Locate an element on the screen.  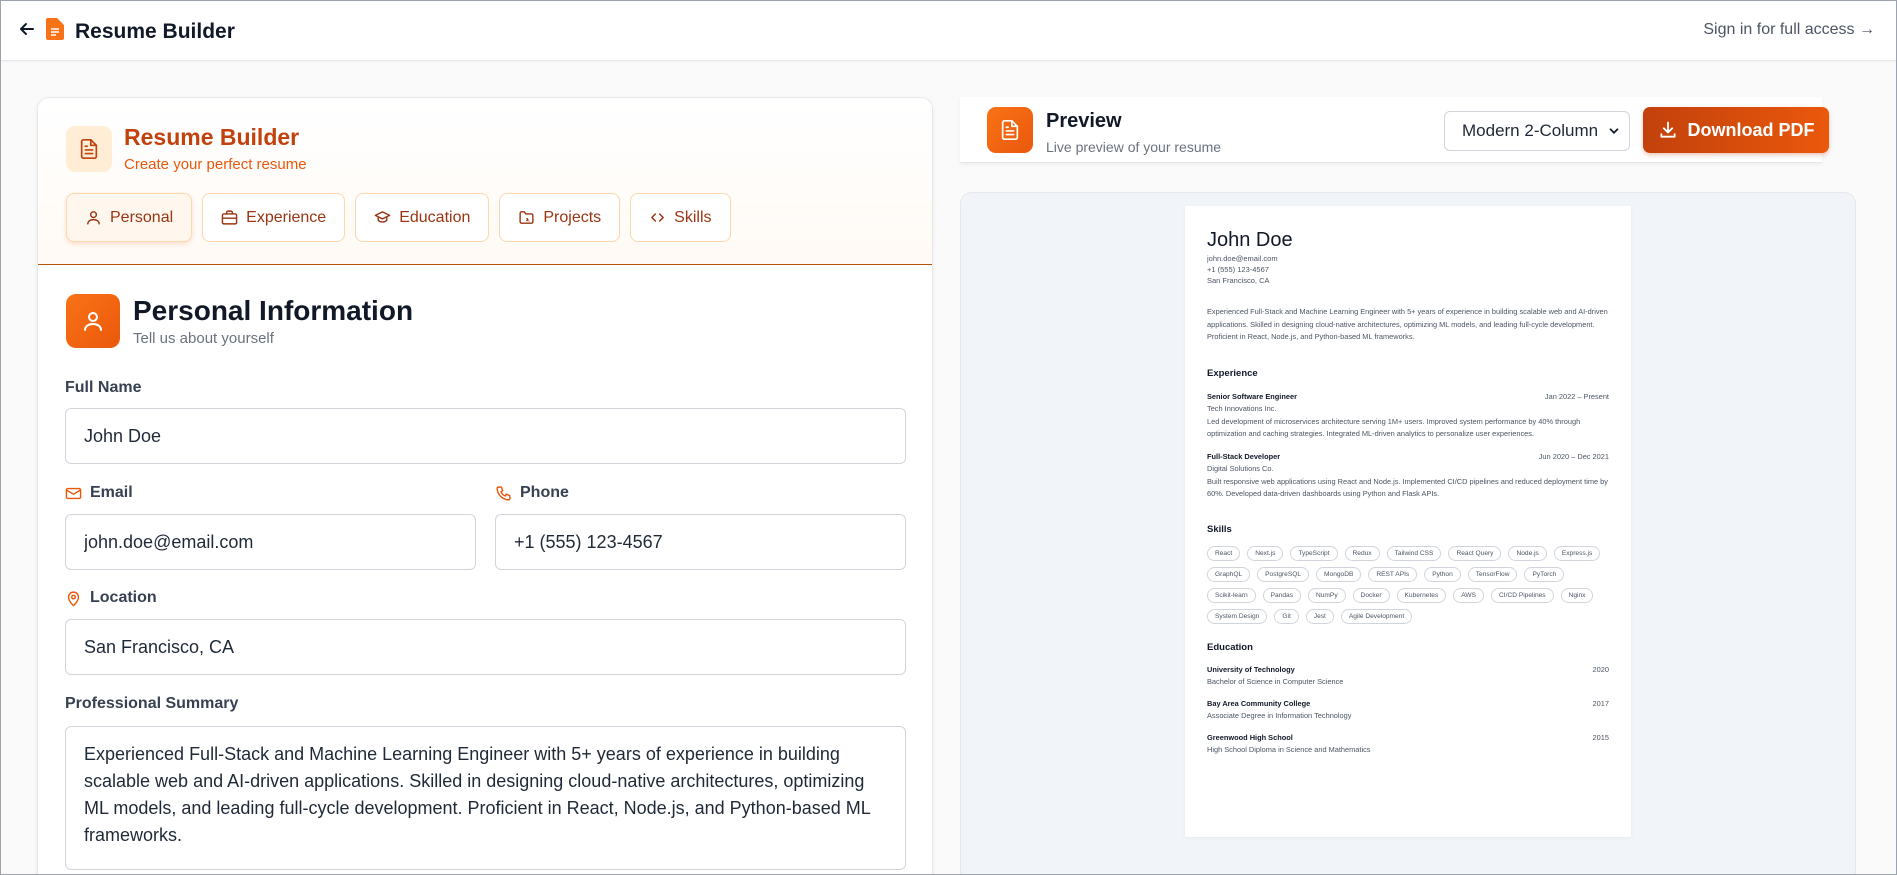
document-logo-icon is located at coordinates (55, 29).